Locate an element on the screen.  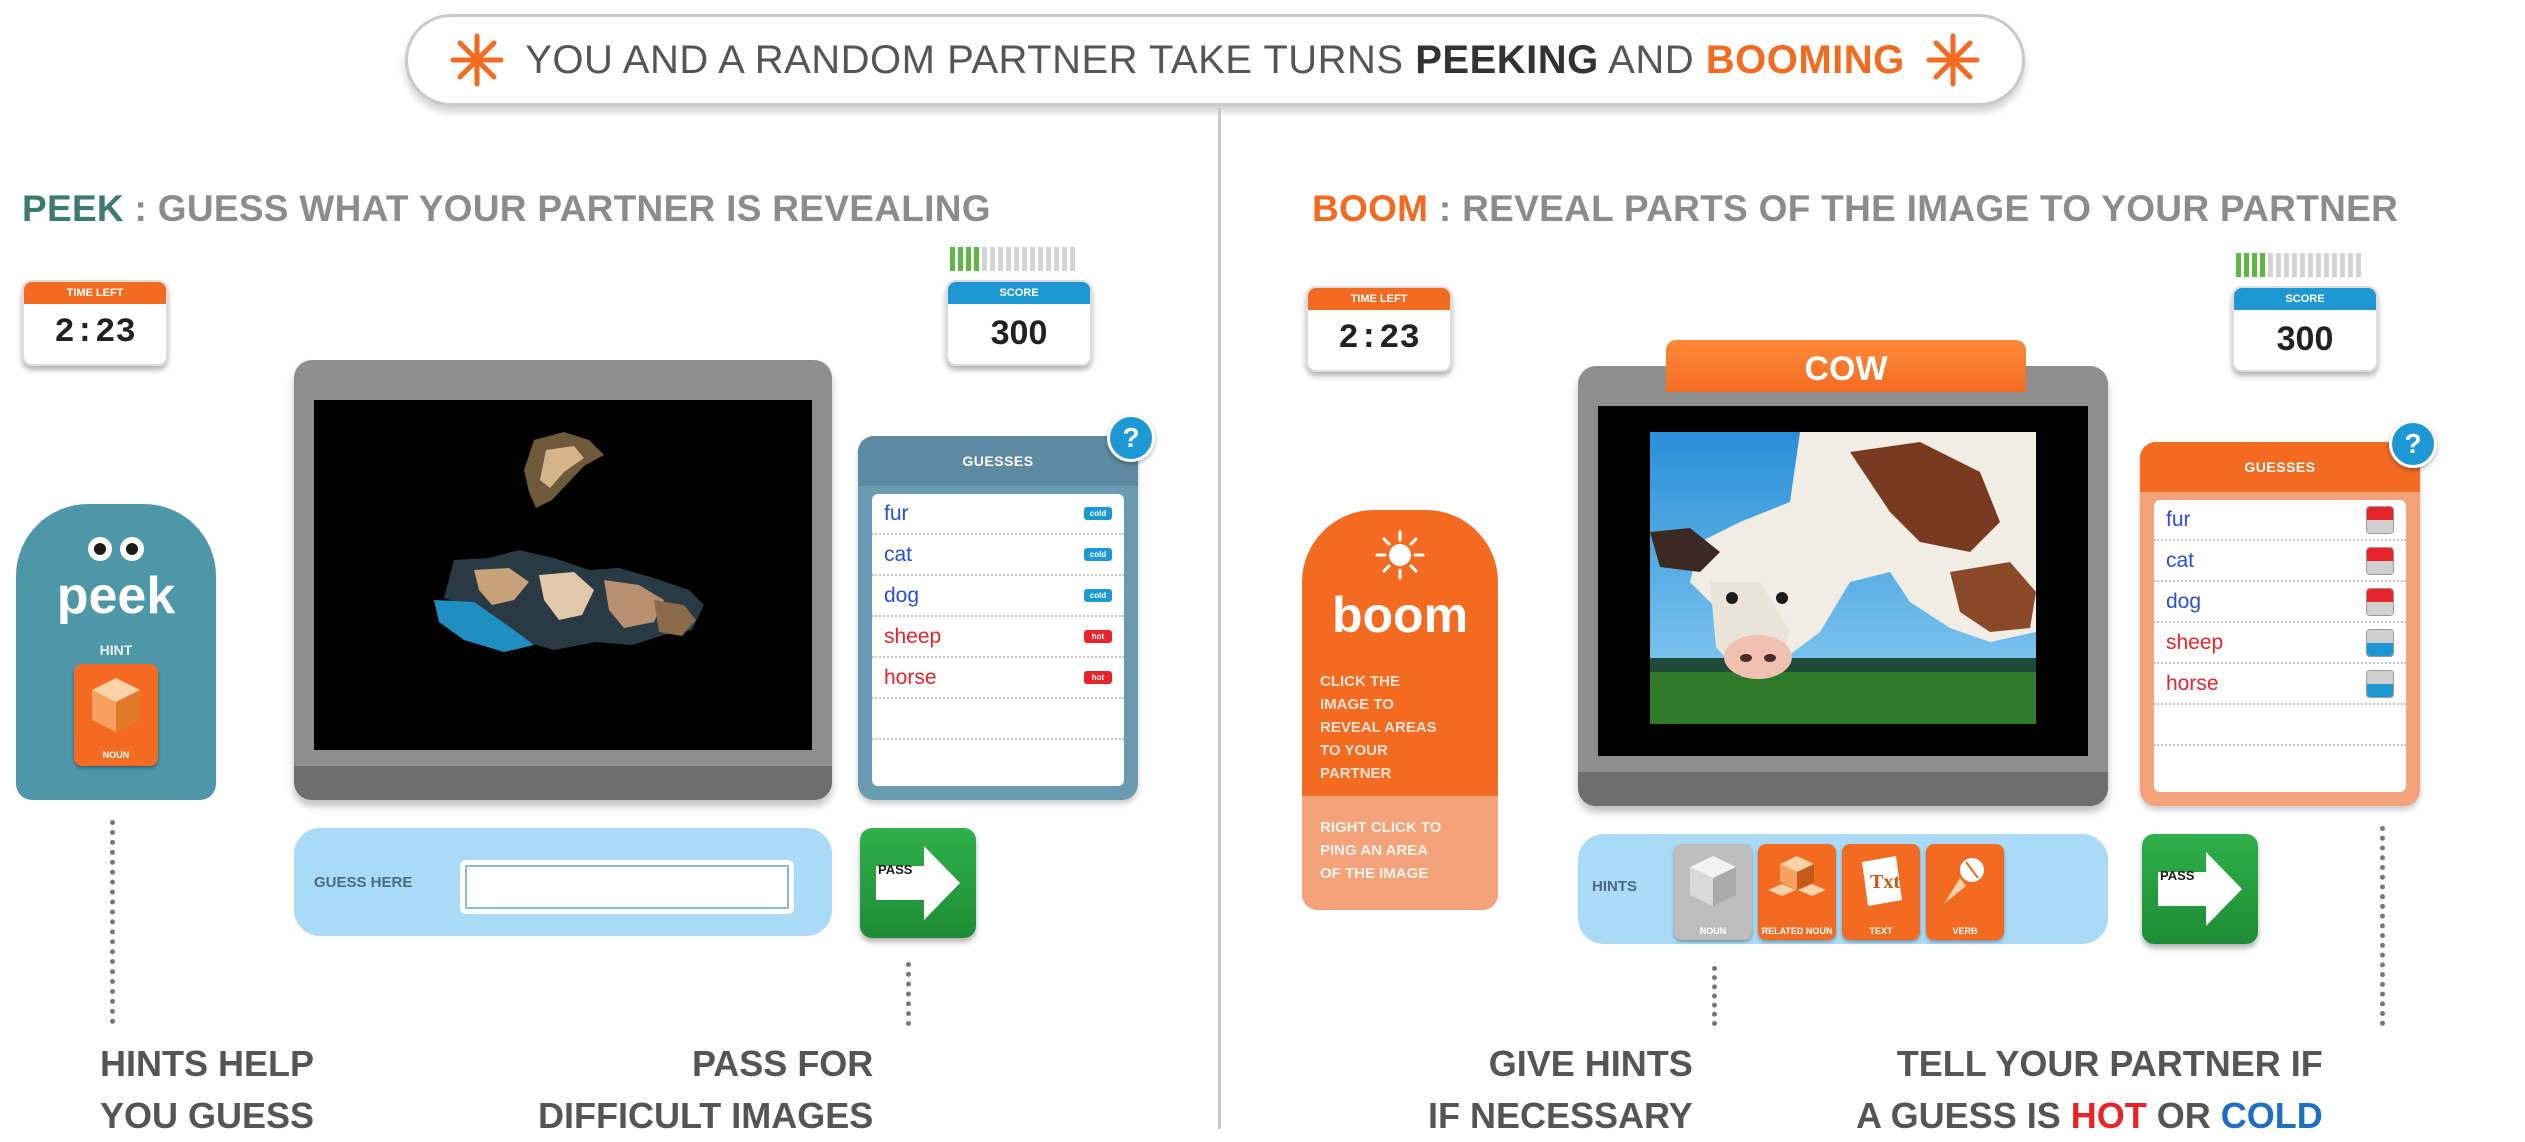
boom-monitor is located at coordinates (1843, 586).